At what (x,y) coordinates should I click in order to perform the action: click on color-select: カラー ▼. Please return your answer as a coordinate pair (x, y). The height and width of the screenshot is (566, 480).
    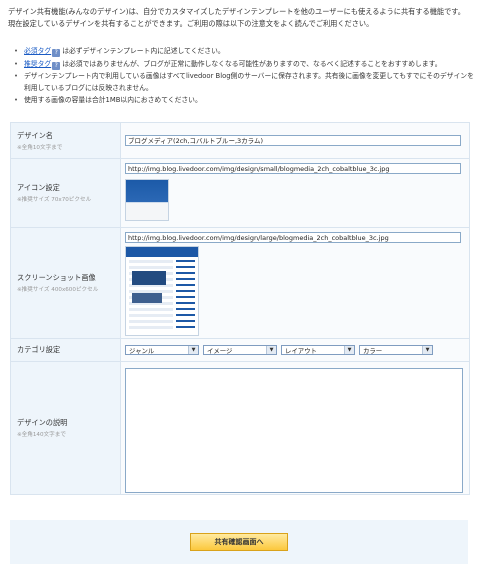
    Looking at the image, I should click on (396, 350).